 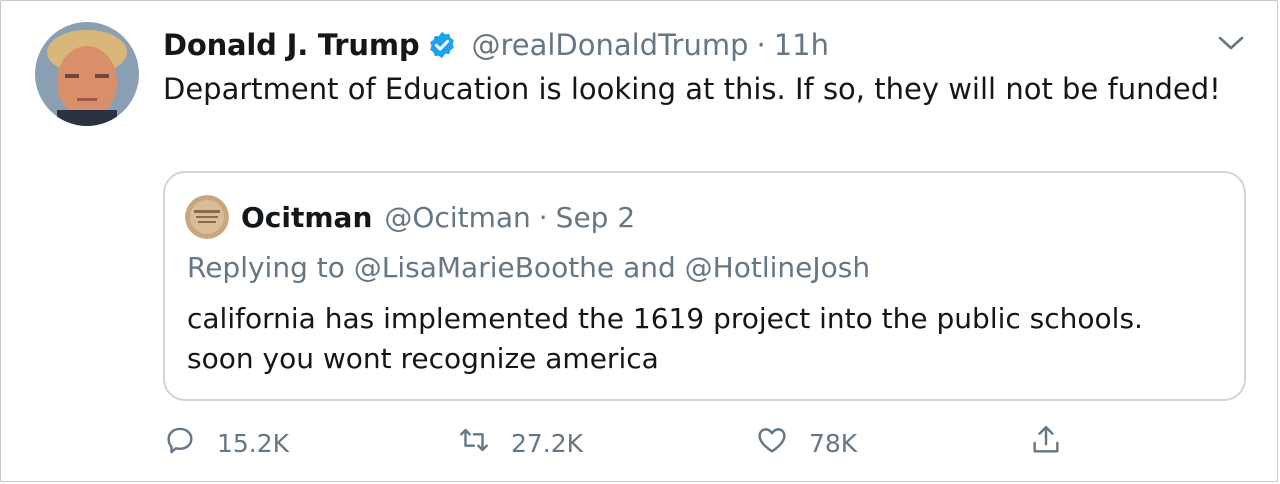 I want to click on share-button, so click(x=1046, y=443).